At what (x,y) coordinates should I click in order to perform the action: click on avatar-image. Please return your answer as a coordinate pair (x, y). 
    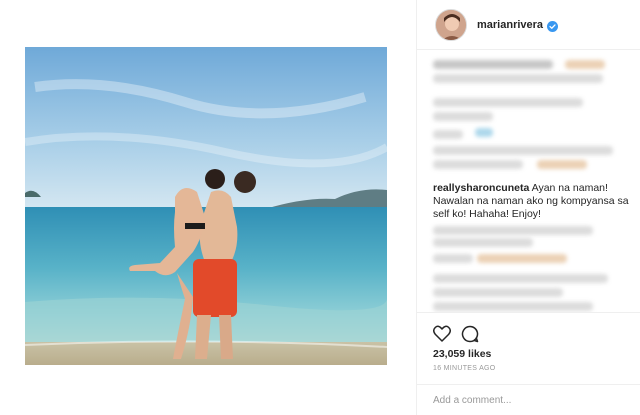
    Looking at the image, I should click on (451, 24).